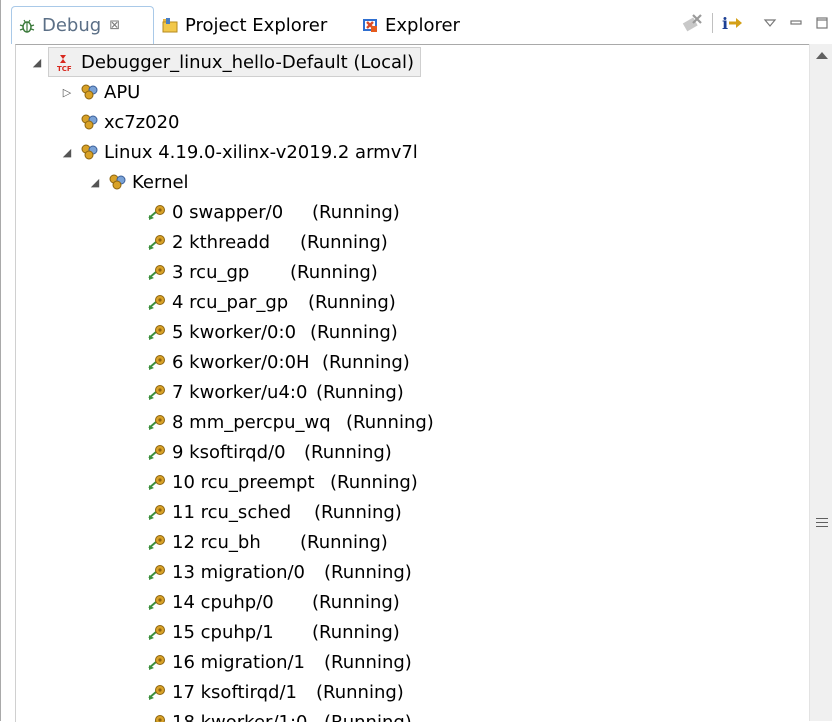 The width and height of the screenshot is (832, 722). Describe the element at coordinates (238, 572) in the screenshot. I see `process-name: 13 migration/0` at that location.